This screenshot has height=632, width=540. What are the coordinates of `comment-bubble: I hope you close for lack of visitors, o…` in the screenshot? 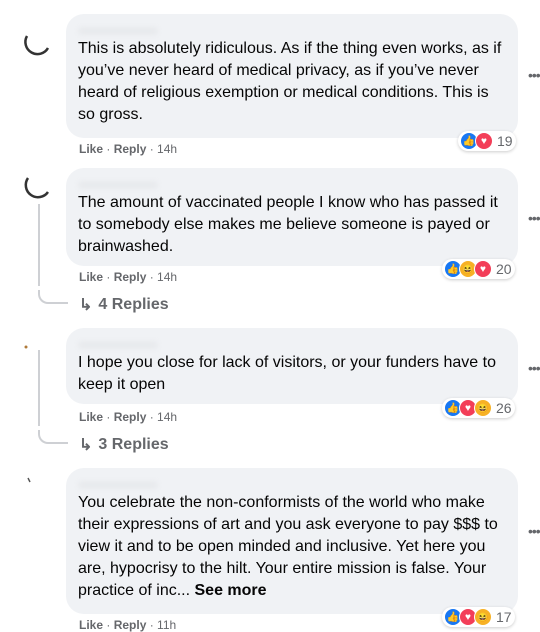 It's located at (292, 366).